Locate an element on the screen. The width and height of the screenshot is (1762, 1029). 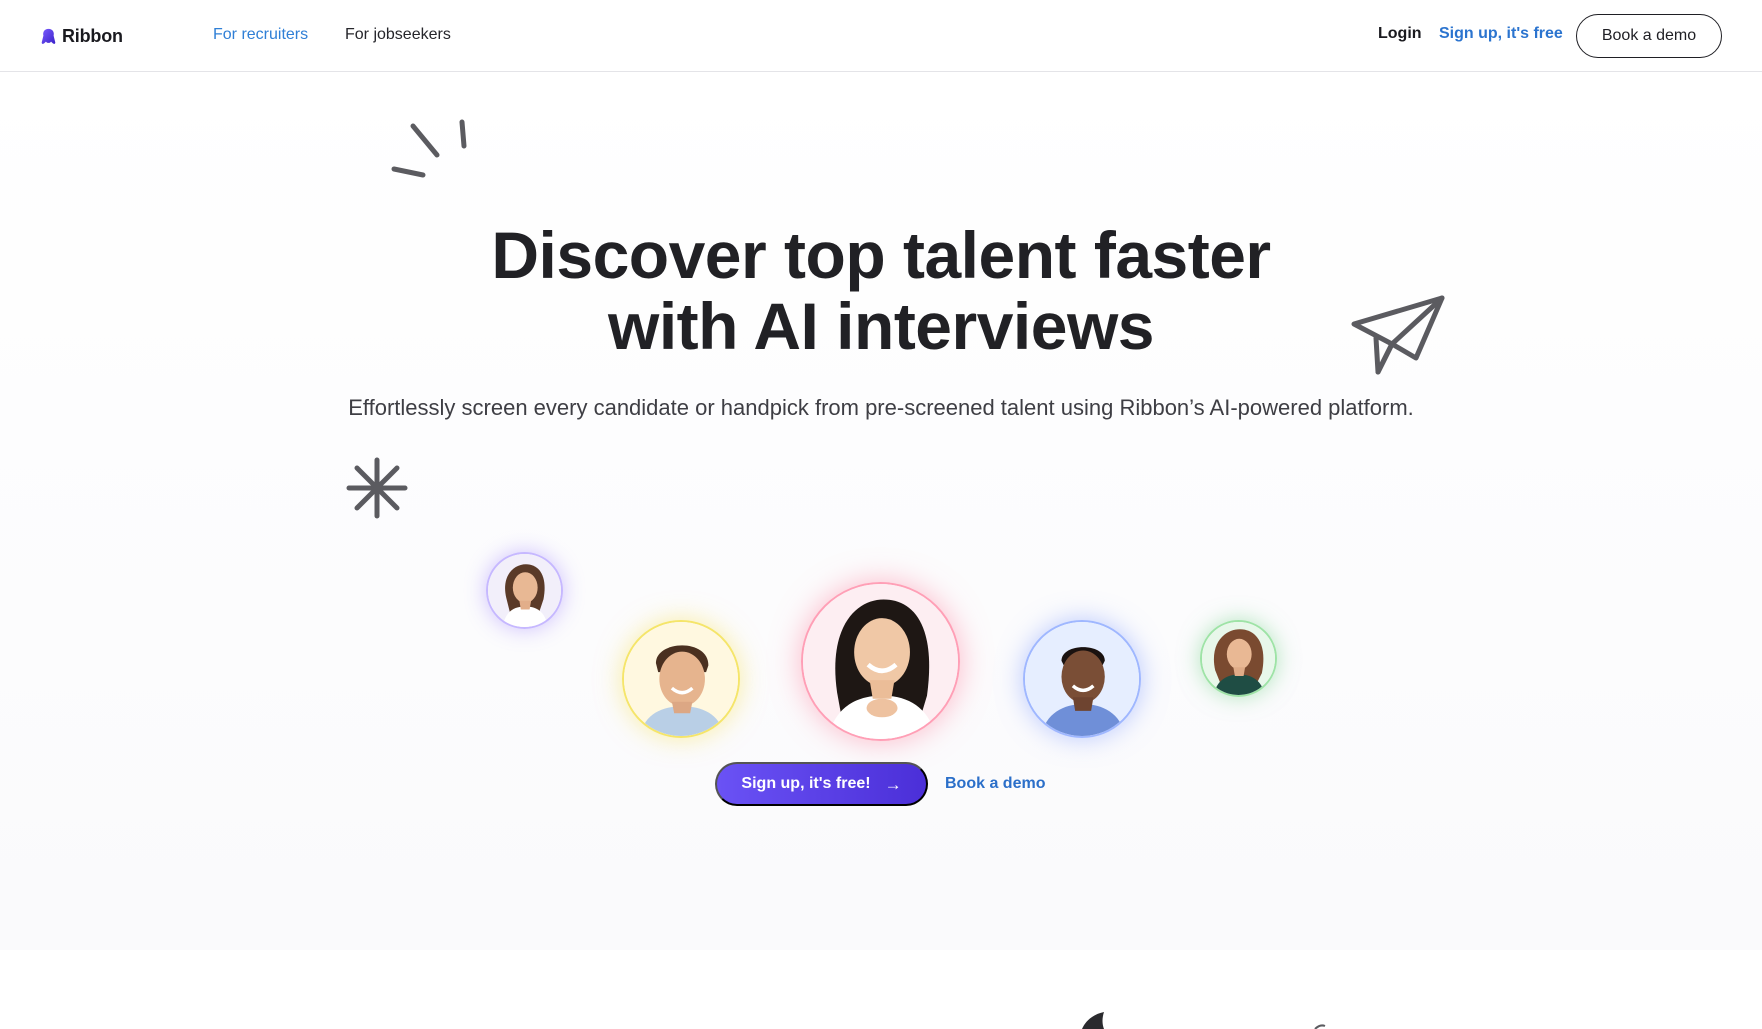
signup-cta-button: Sign up, it's free! → is located at coordinates (821, 784).